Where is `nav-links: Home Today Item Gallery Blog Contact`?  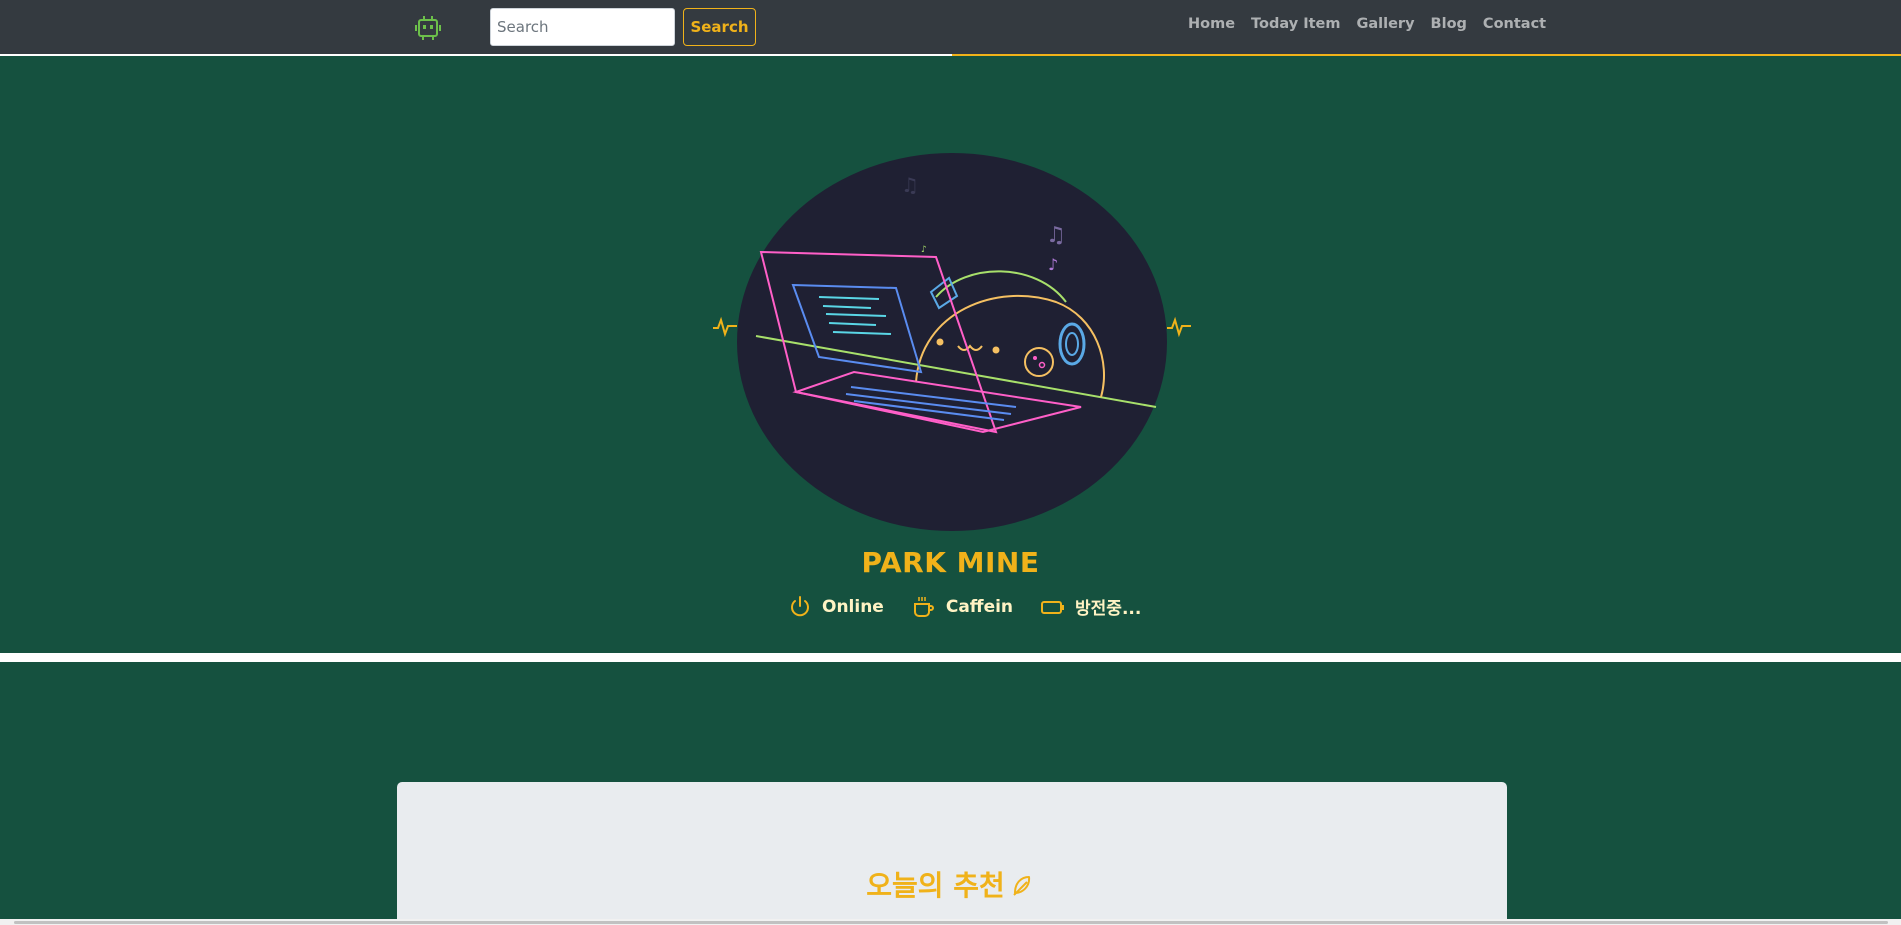
nav-links: Home Today Item Gallery Blog Contact is located at coordinates (1367, 24).